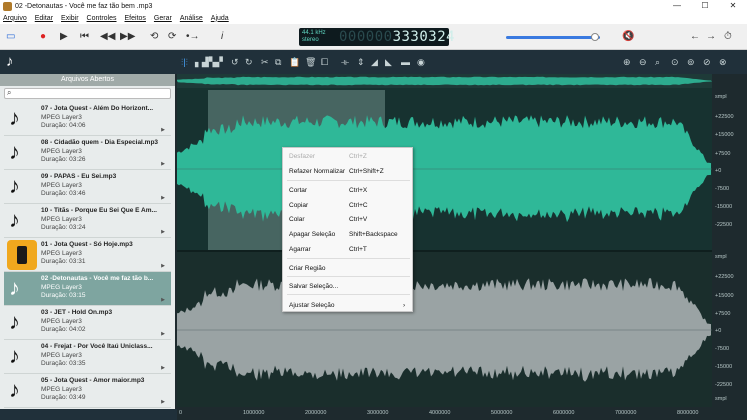 Image resolution: width=747 pixels, height=420 pixels. Describe the element at coordinates (70, 18) in the screenshot. I see `menu-exibir: Exibir` at that location.